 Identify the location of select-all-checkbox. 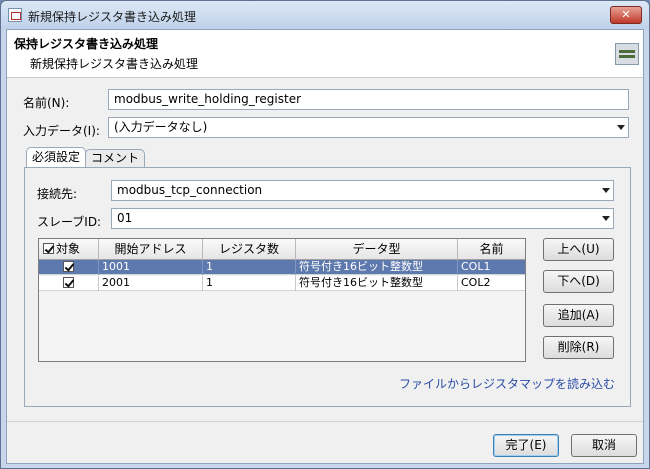
(48, 248).